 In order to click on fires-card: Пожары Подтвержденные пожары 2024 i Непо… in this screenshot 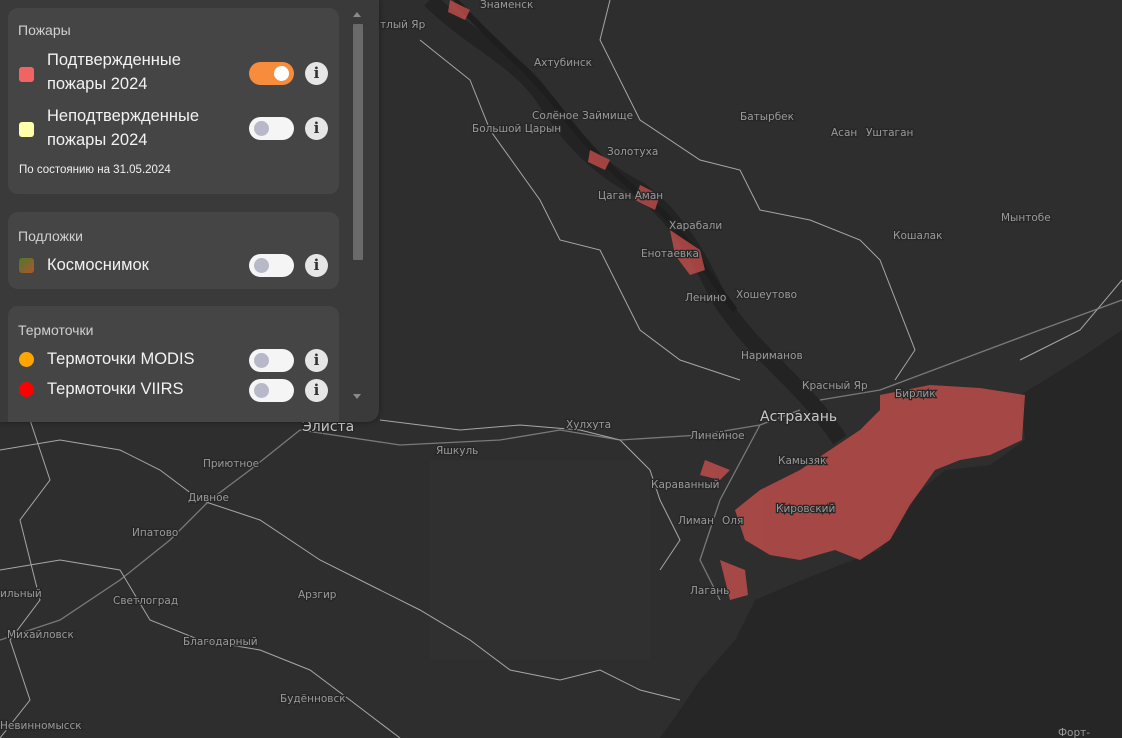, I will do `click(173, 101)`.